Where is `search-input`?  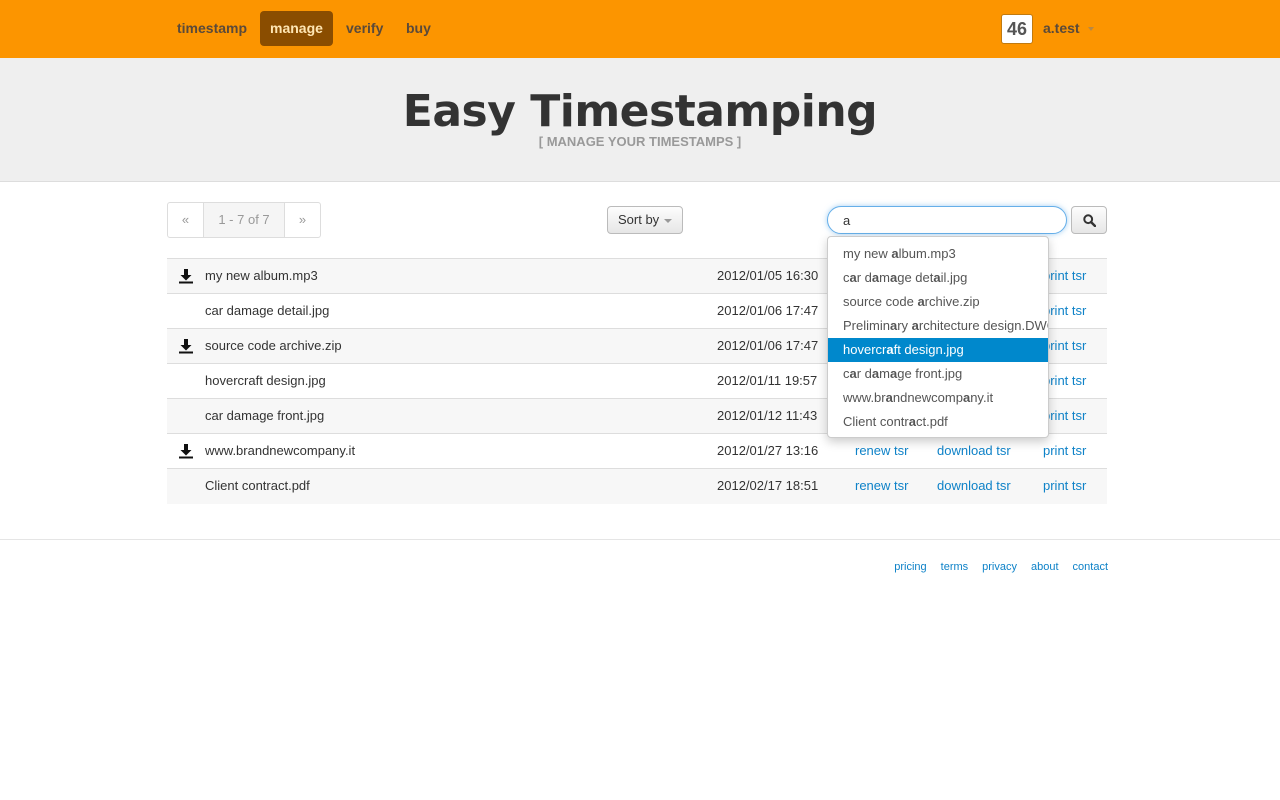
search-input is located at coordinates (947, 220).